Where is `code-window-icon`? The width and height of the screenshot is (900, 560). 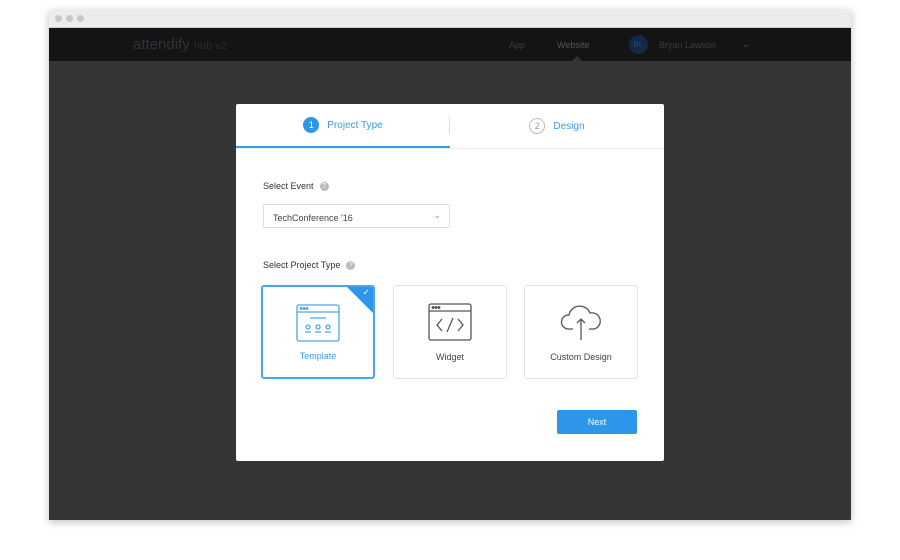 code-window-icon is located at coordinates (450, 322).